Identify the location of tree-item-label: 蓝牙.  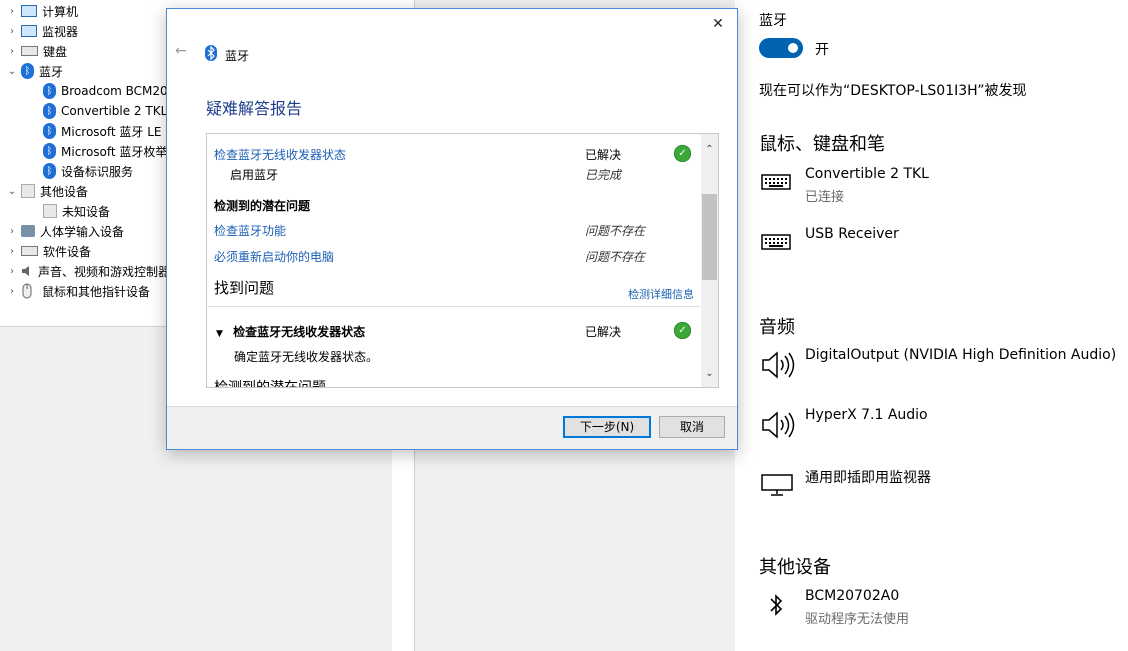
(51, 71).